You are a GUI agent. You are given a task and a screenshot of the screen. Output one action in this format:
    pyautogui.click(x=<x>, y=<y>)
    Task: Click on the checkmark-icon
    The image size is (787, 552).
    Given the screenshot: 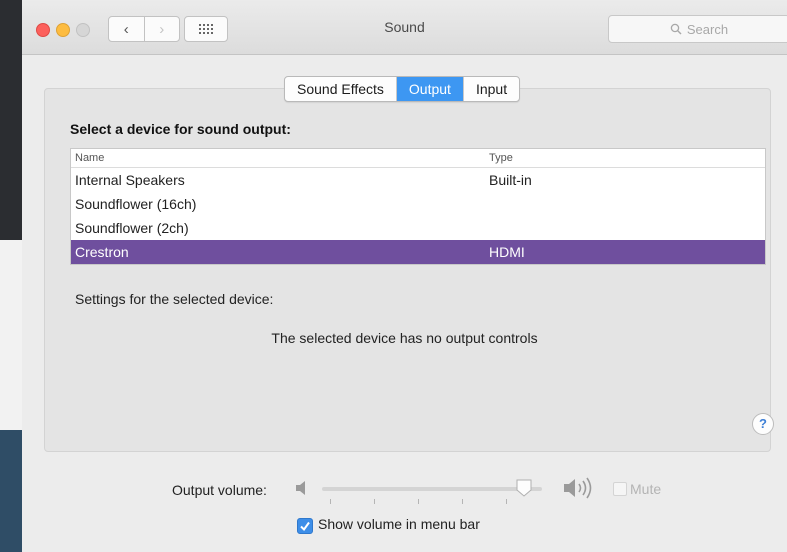 What is the action you would take?
    pyautogui.click(x=305, y=526)
    